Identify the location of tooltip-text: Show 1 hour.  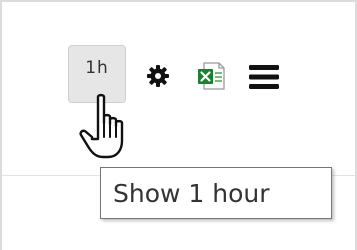
(191, 193).